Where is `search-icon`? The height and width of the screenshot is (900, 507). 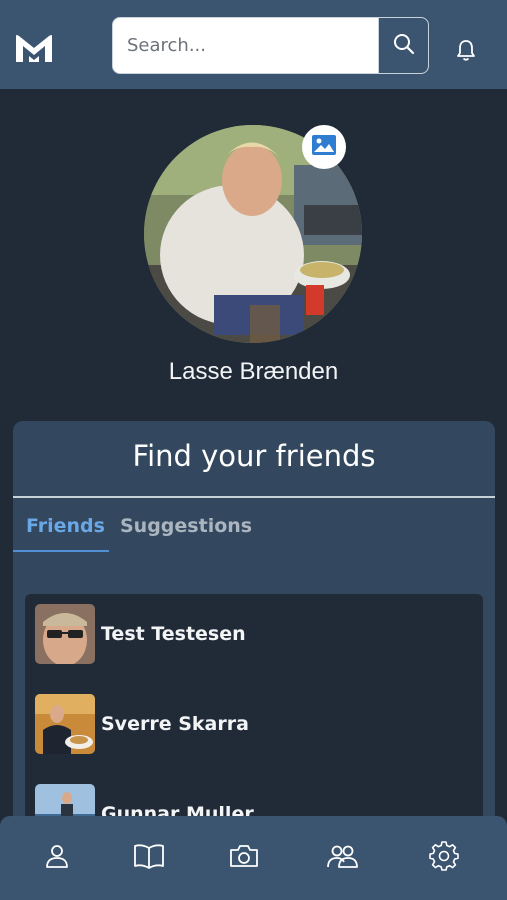
search-icon is located at coordinates (404, 46).